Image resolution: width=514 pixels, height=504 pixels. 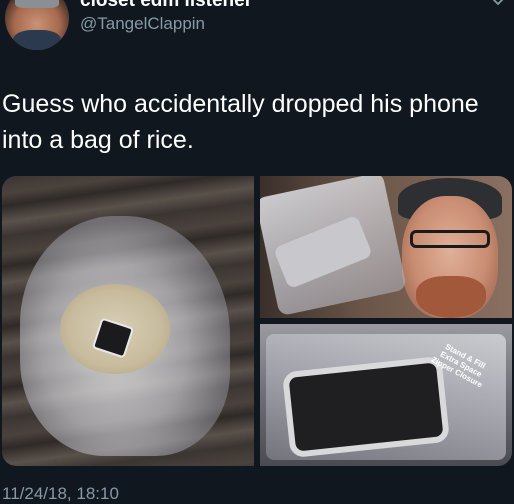 What do you see at coordinates (498, 5) in the screenshot?
I see `chevron-down-icon` at bounding box center [498, 5].